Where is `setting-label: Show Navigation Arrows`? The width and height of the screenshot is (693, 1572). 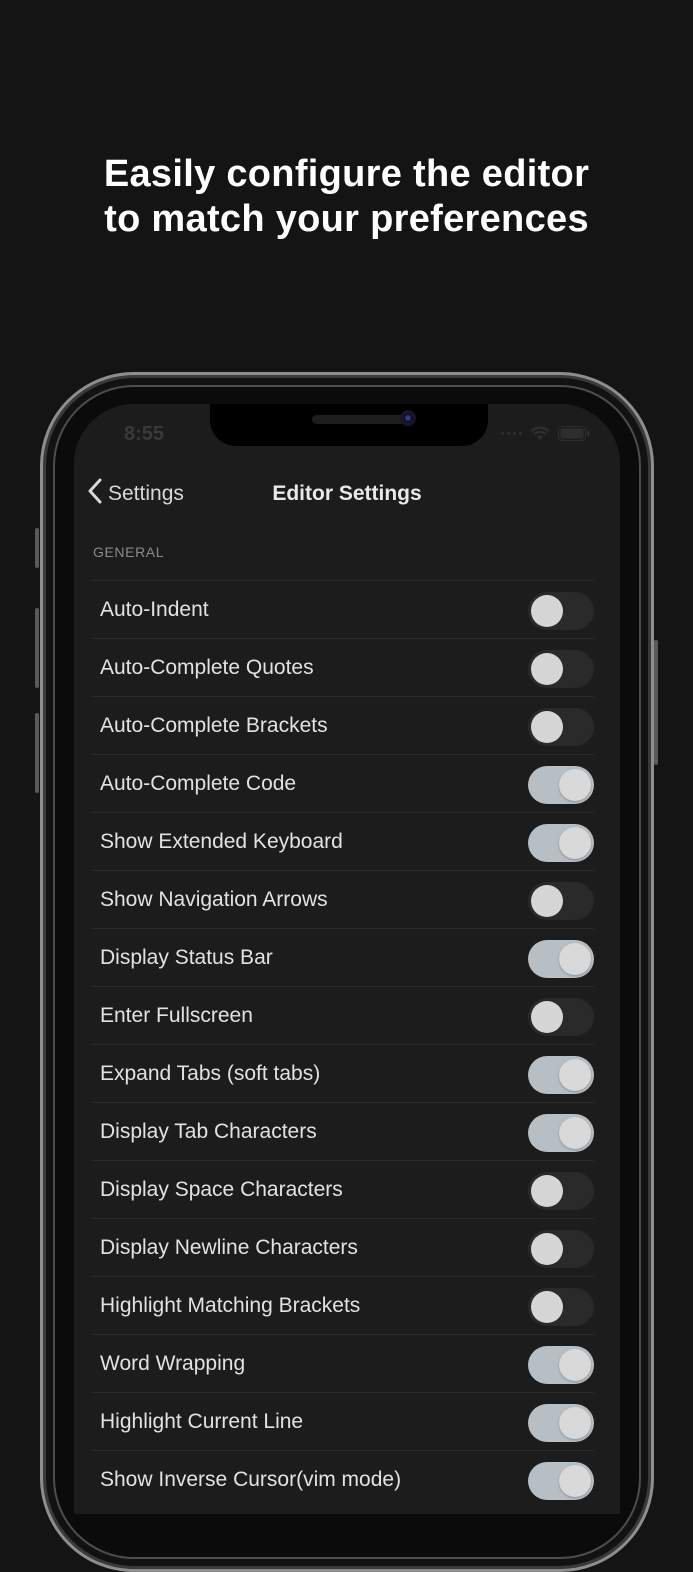 setting-label: Show Navigation Arrows is located at coordinates (214, 899).